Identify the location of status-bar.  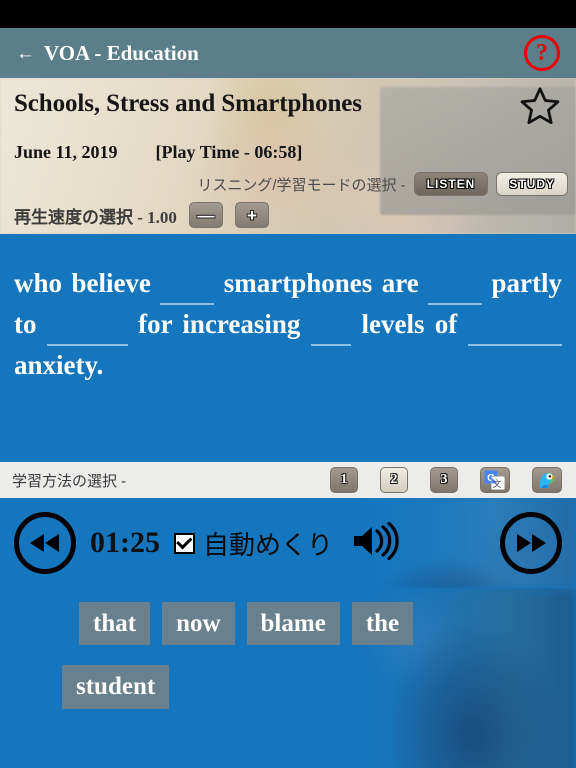
(288, 14).